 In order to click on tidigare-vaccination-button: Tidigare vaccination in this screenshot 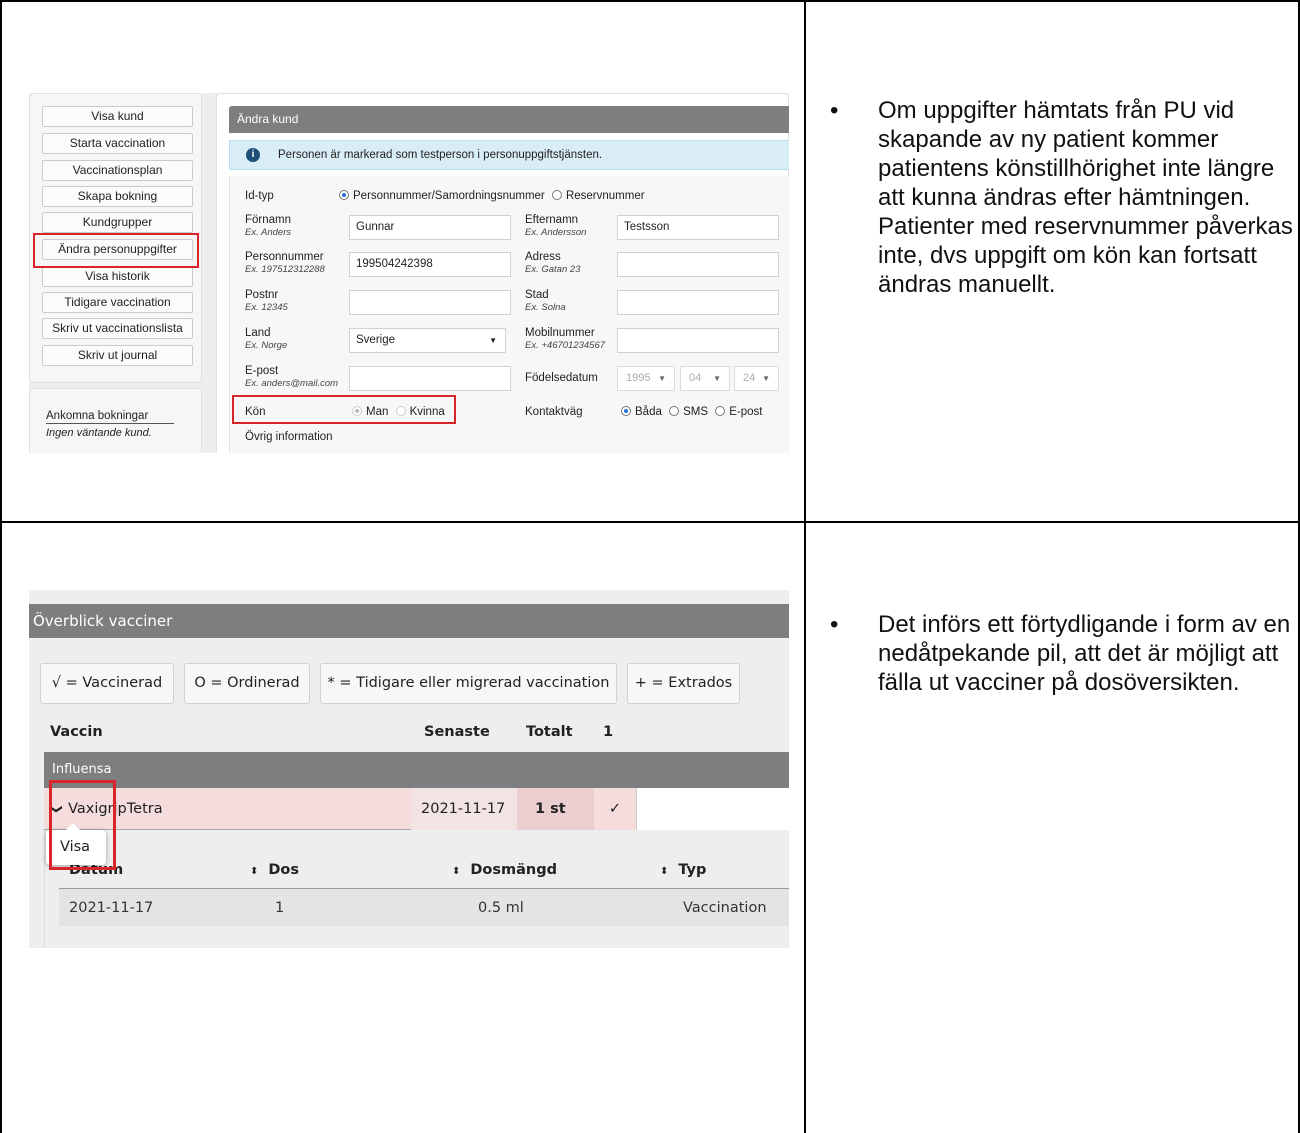, I will do `click(117, 302)`.